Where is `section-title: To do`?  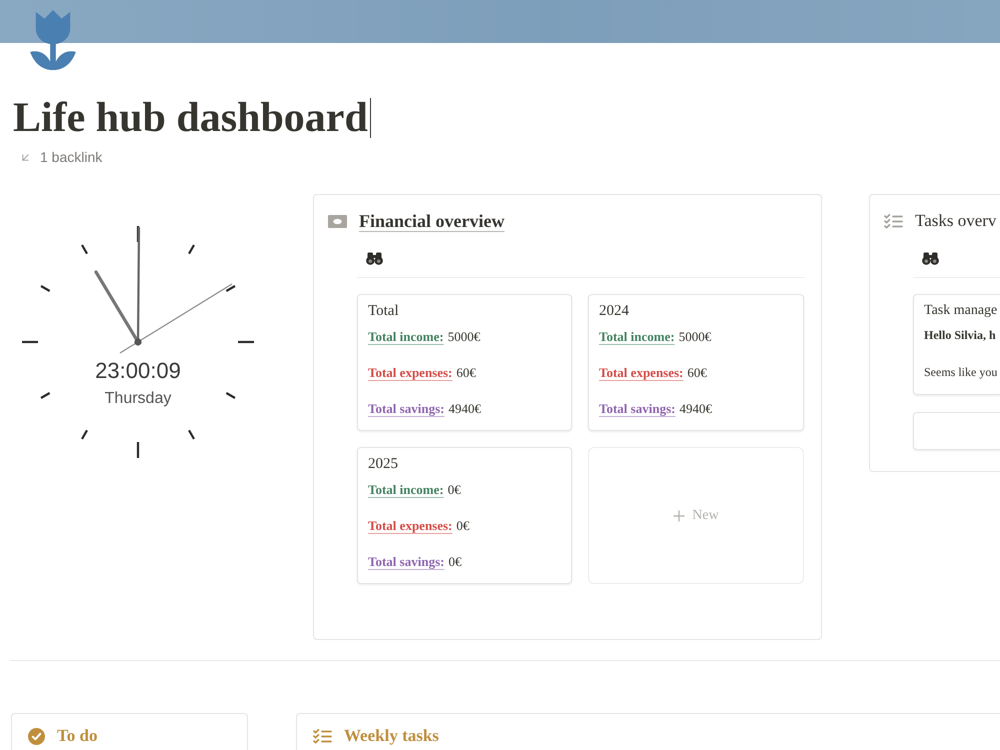
section-title: To do is located at coordinates (77, 736).